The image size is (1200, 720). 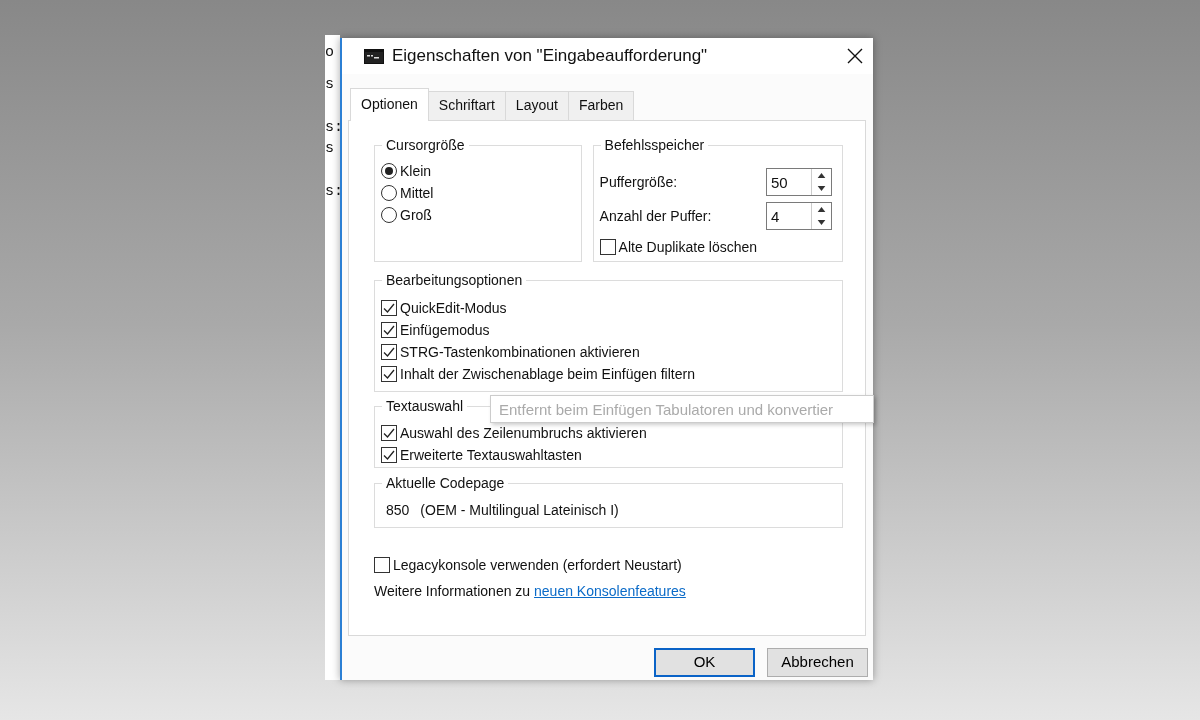 I want to click on checkbox-label: Einfügemodus, so click(x=445, y=330).